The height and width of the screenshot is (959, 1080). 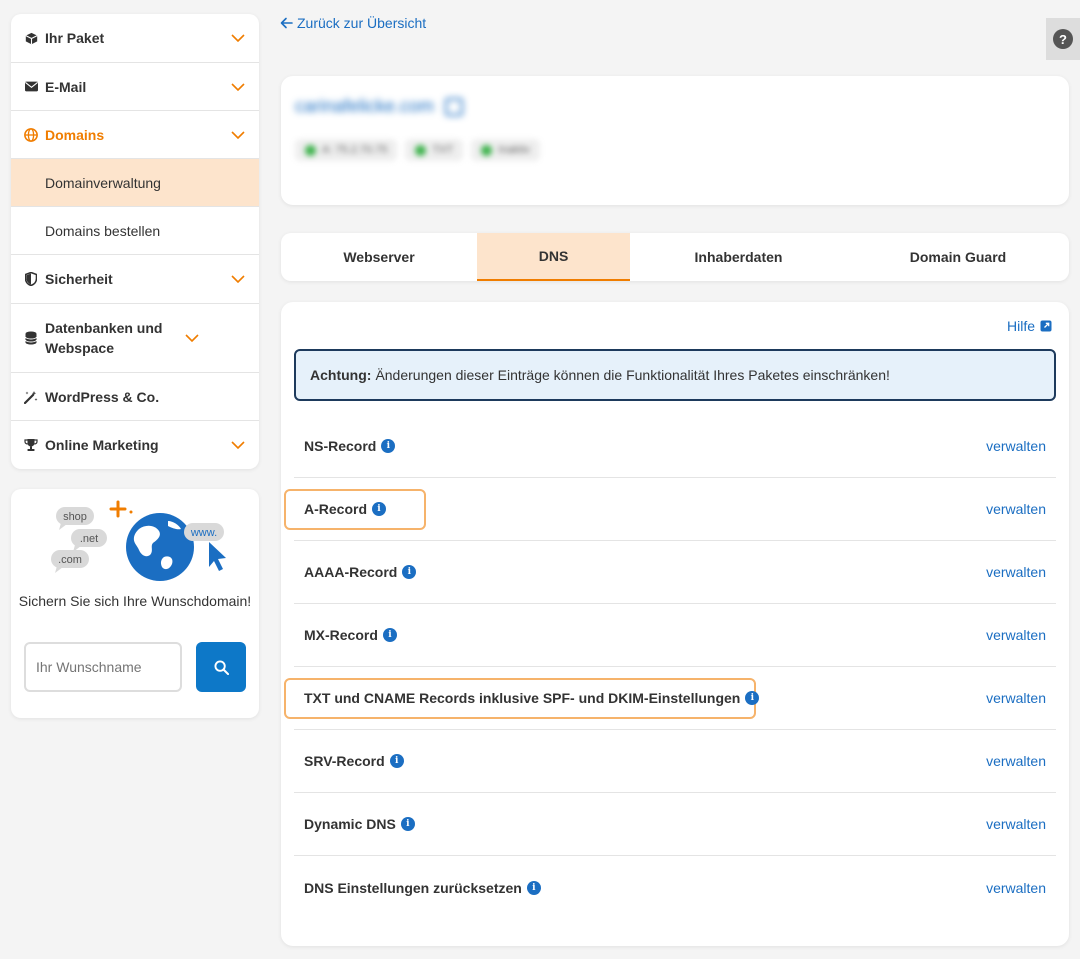 I want to click on sidebar-item-online-marketing: Online Marketing, so click(x=135, y=445).